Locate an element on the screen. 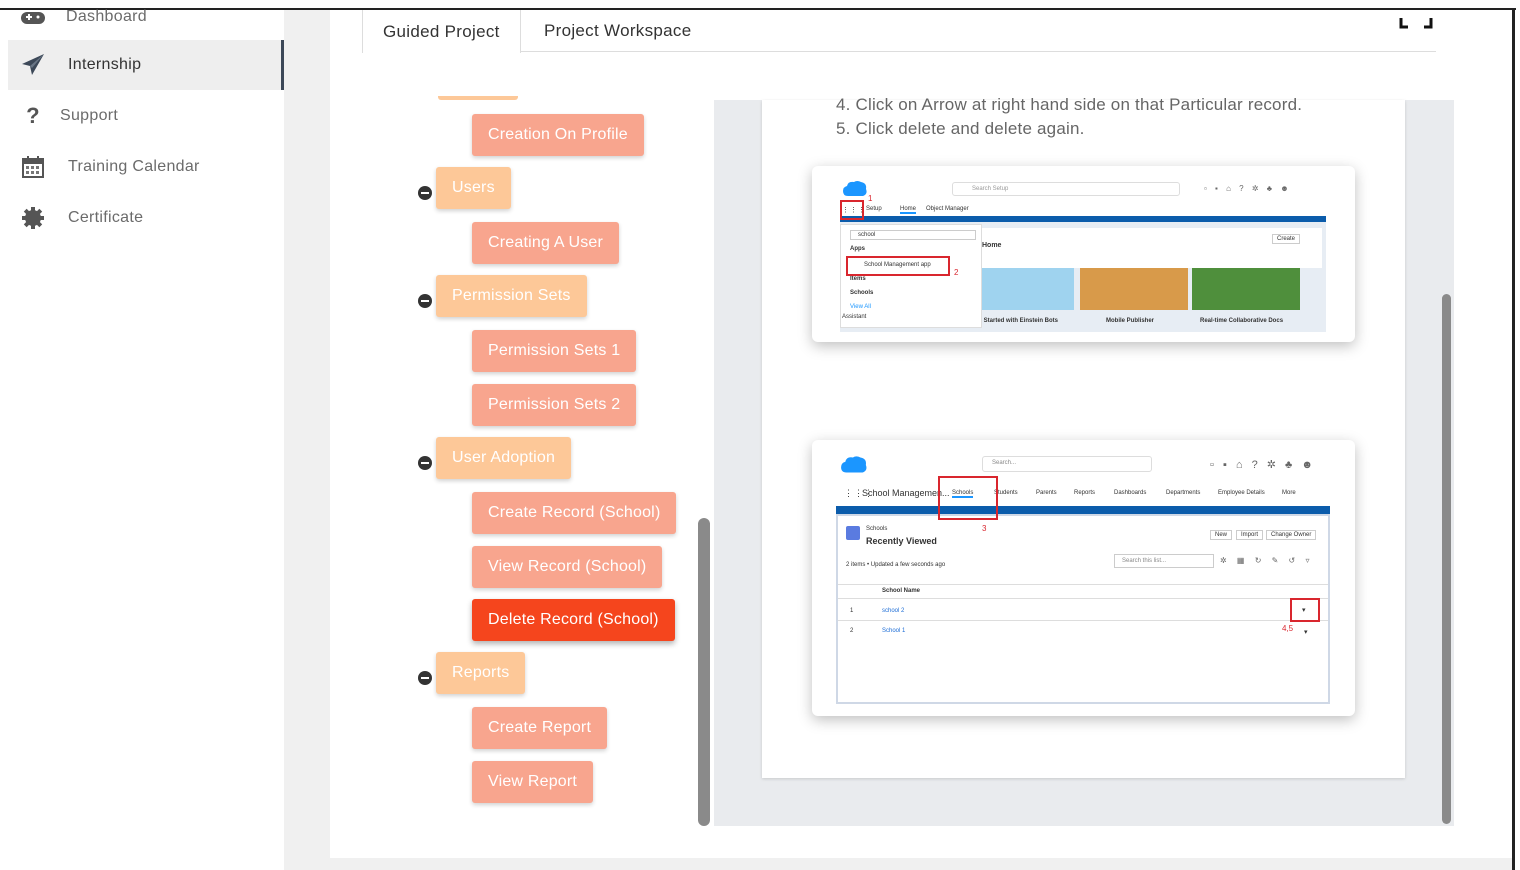  tree-item-create-record-school: Create Record (School) is located at coordinates (574, 513).